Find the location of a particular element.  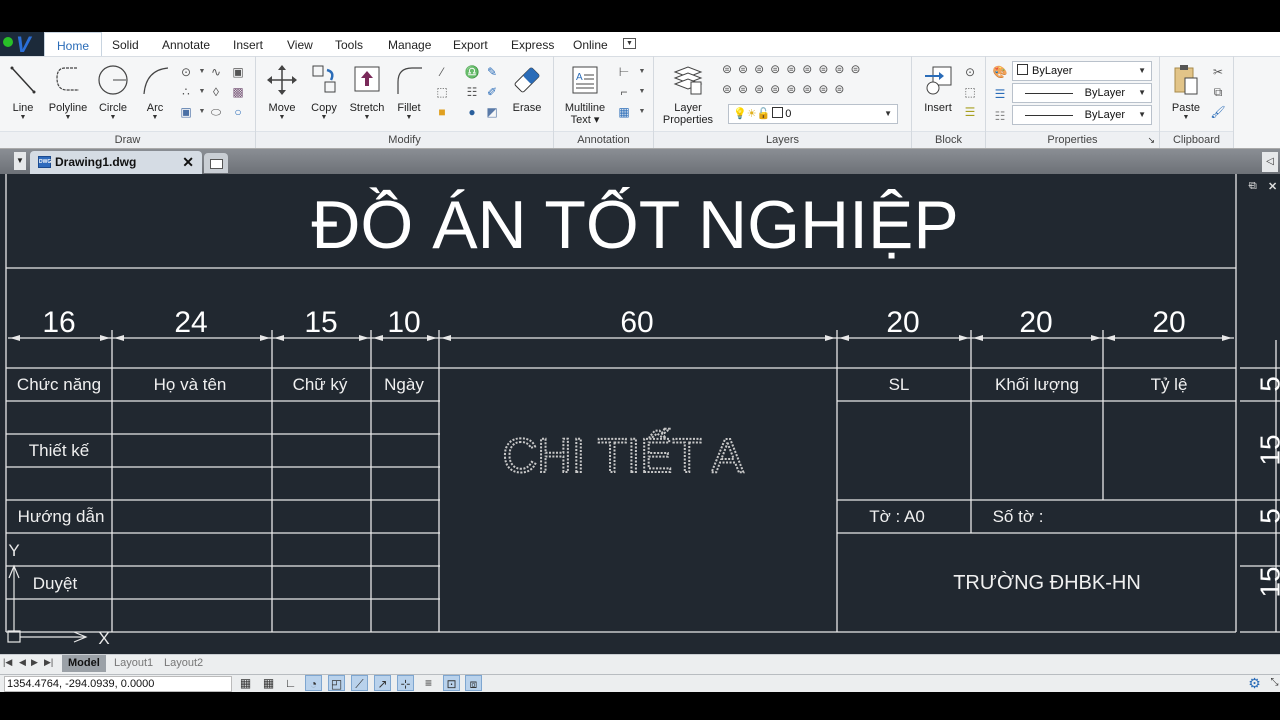

match-properties-icon: 🖌 is located at coordinates (1218, 112).